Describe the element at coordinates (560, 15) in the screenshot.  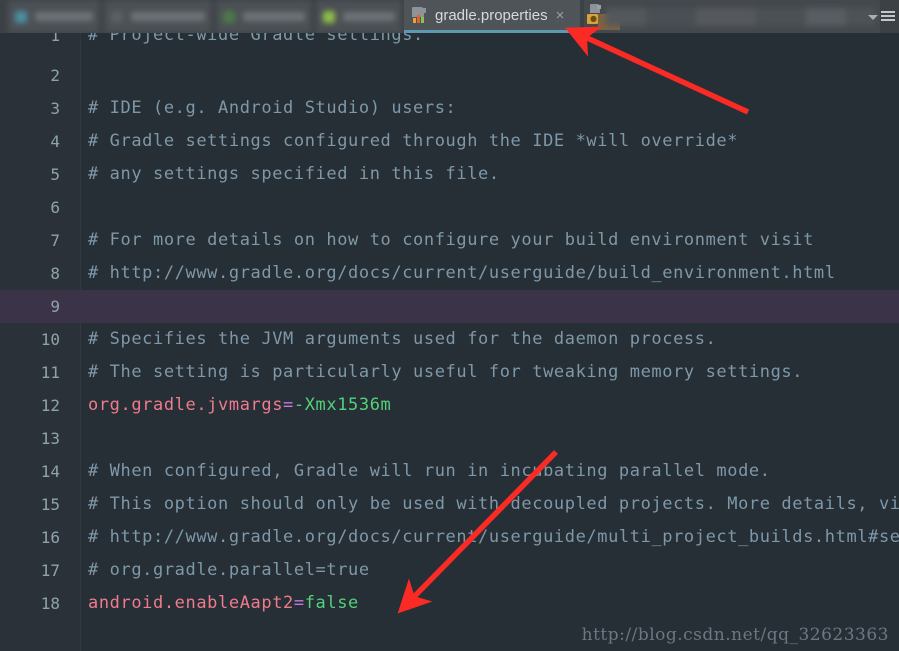
I see `close-icon: ×` at that location.